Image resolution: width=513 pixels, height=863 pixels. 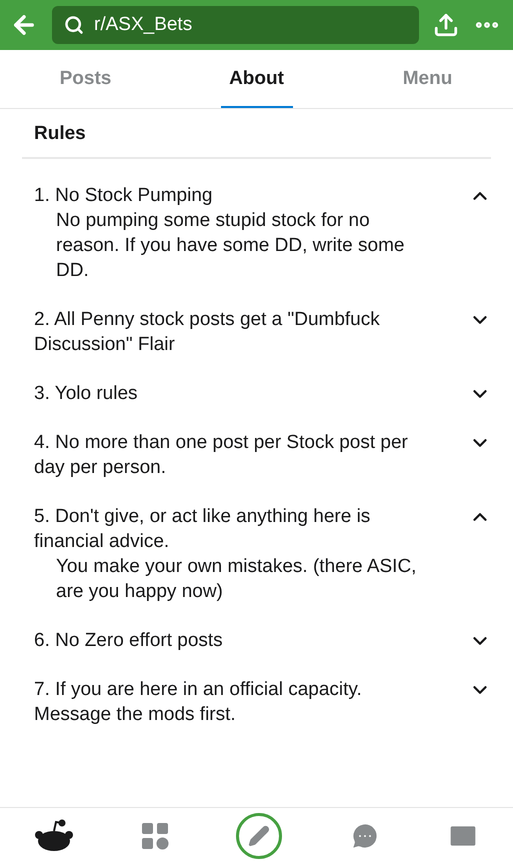 What do you see at coordinates (203, 529) in the screenshot?
I see `rule-title: 5. Don't give, or act like anything here is financial advice.` at bounding box center [203, 529].